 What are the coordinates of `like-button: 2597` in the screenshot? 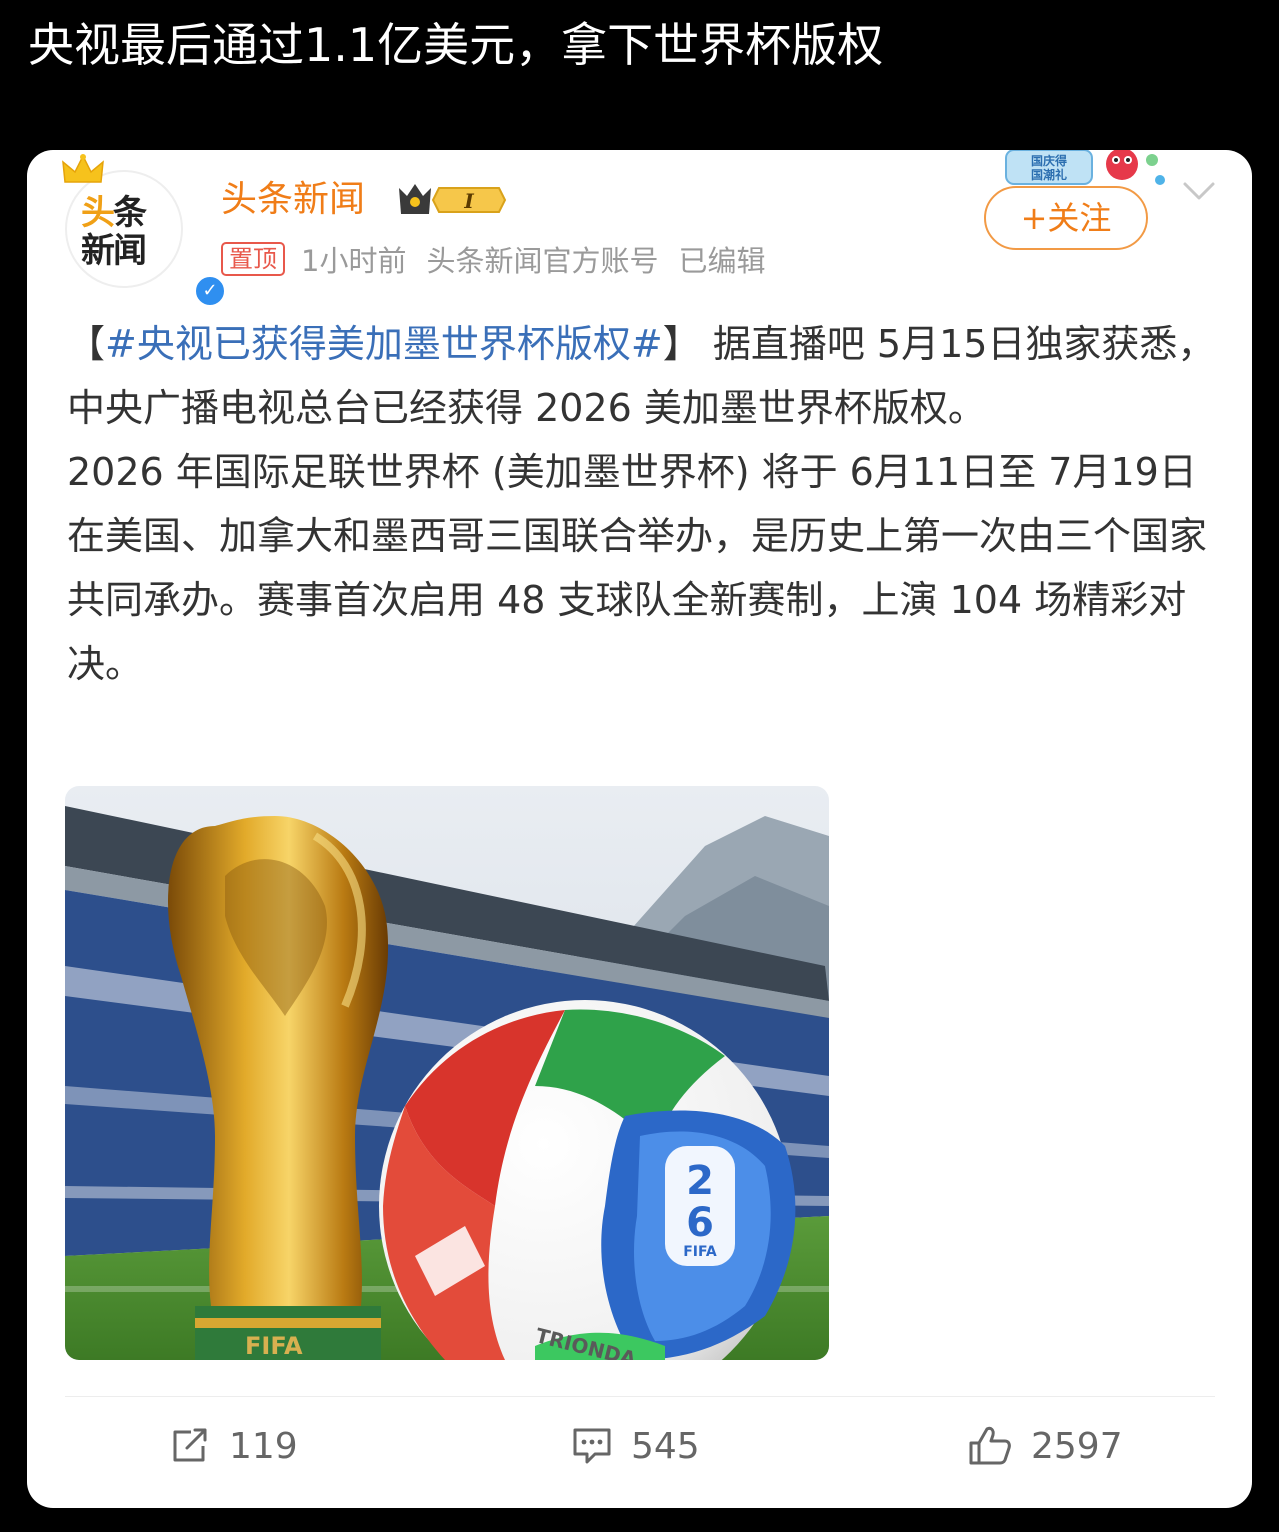 It's located at (1045, 1446).